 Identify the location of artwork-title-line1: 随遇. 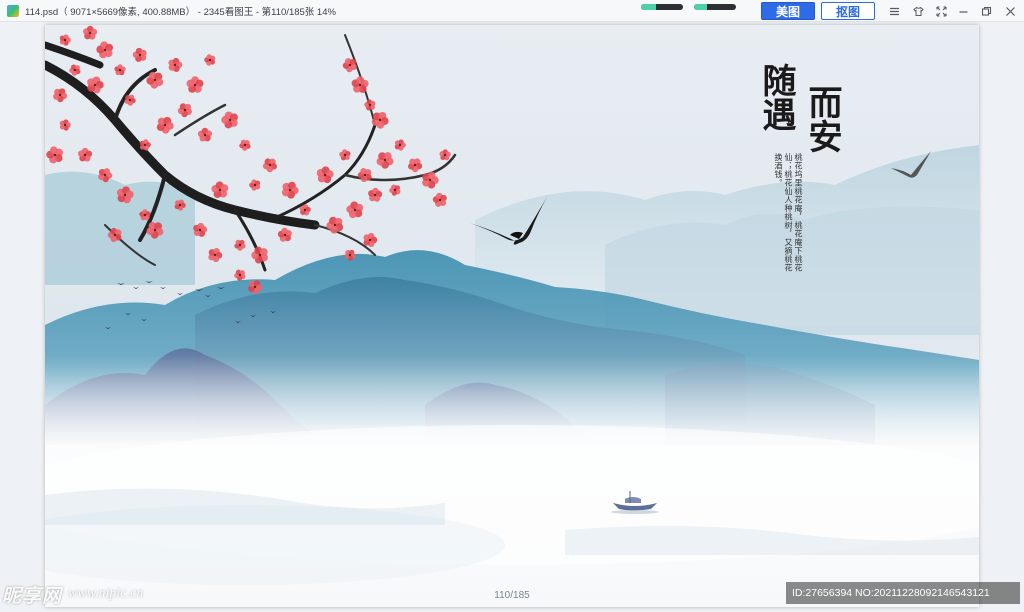
(776, 97).